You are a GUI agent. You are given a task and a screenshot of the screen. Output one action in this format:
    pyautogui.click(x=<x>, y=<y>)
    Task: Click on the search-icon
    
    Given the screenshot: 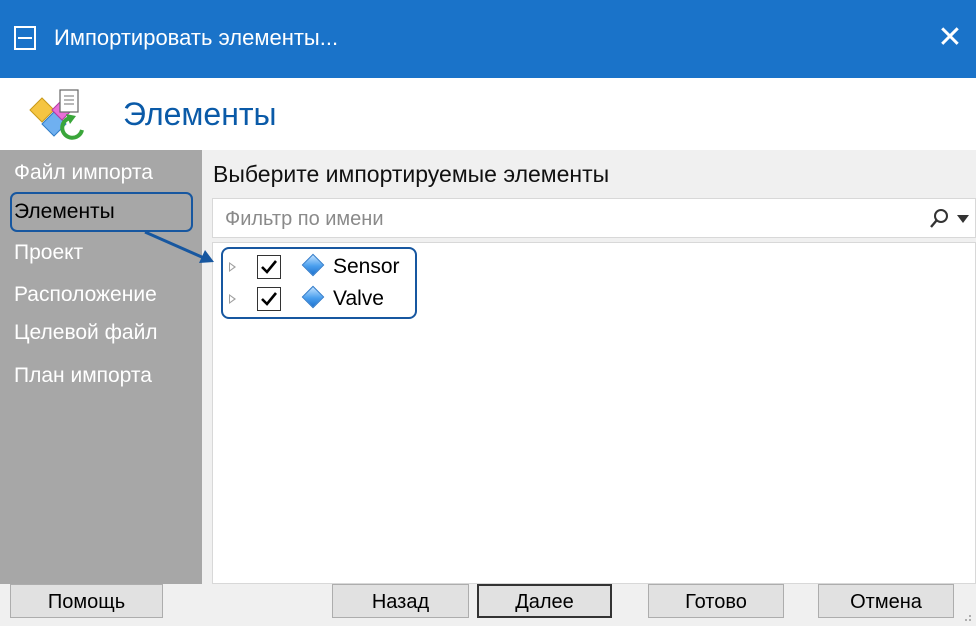 What is the action you would take?
    pyautogui.click(x=939, y=219)
    